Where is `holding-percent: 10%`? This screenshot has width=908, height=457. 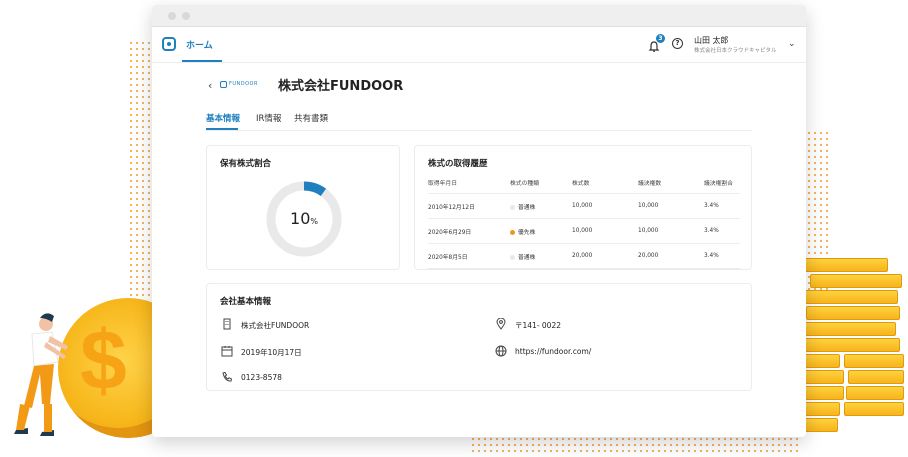 holding-percent: 10% is located at coordinates (304, 219).